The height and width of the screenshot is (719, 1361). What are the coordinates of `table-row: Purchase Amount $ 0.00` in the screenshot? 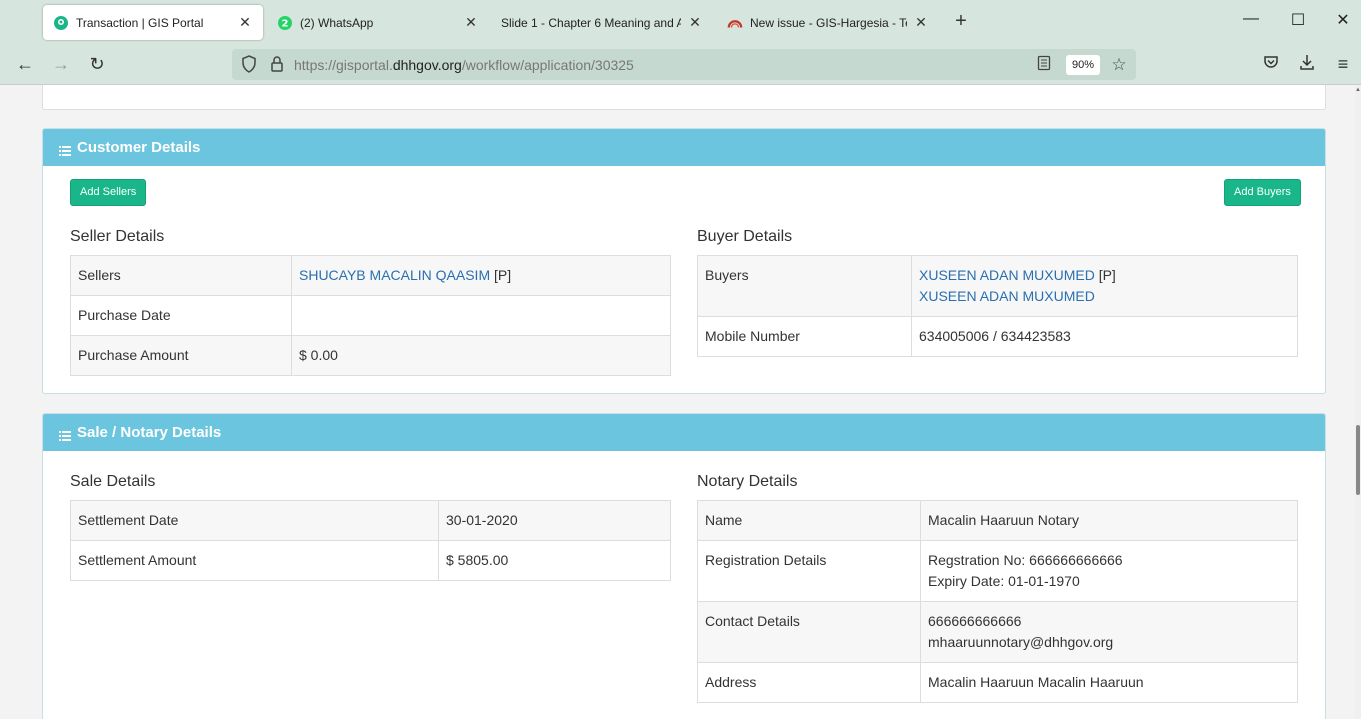 It's located at (370, 355).